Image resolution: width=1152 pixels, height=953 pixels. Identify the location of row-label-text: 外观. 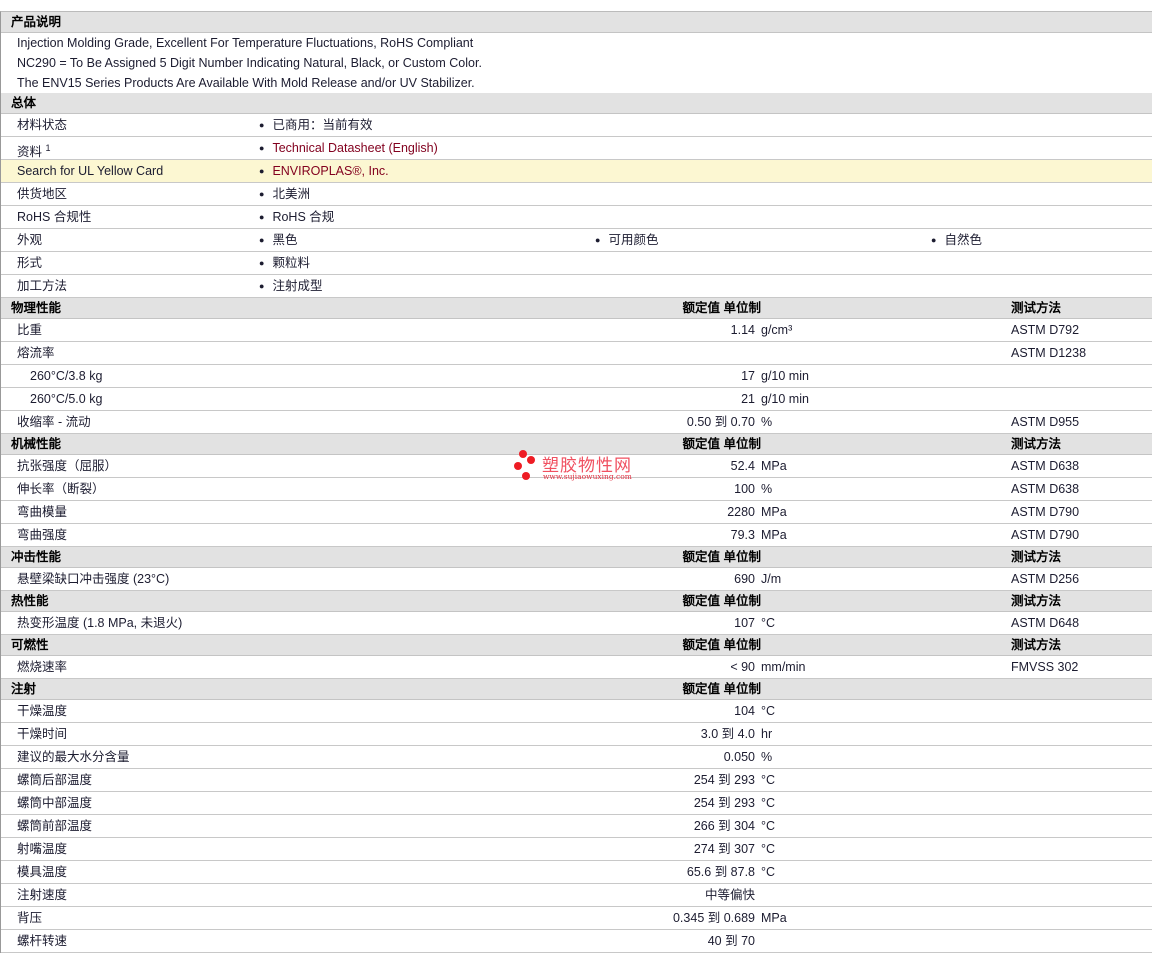
(30, 240).